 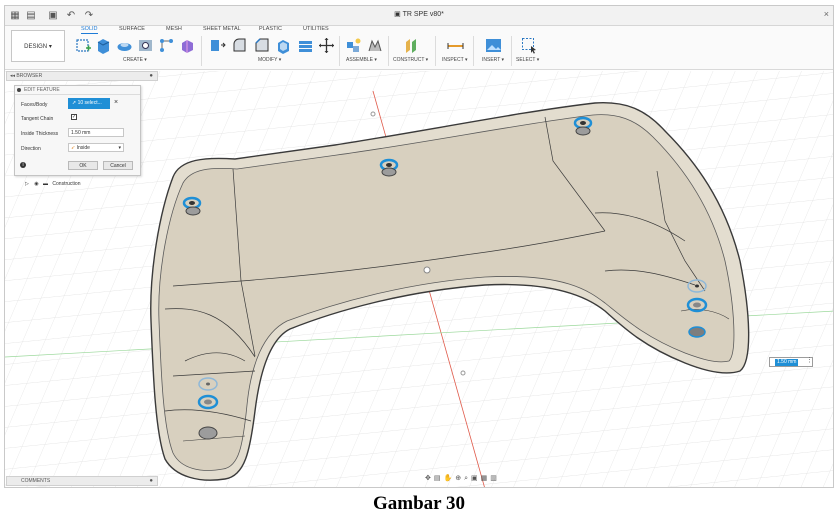 What do you see at coordinates (96, 132) in the screenshot?
I see `inside-thickness-field: 1.50 mm` at bounding box center [96, 132].